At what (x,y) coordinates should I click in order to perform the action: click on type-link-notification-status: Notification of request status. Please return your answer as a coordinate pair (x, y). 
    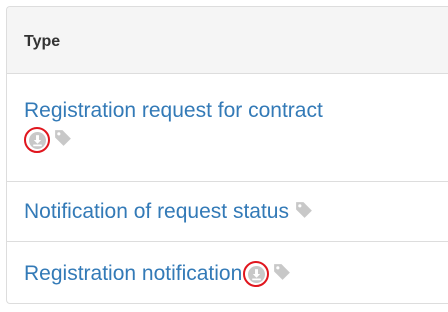
    Looking at the image, I should click on (156, 212).